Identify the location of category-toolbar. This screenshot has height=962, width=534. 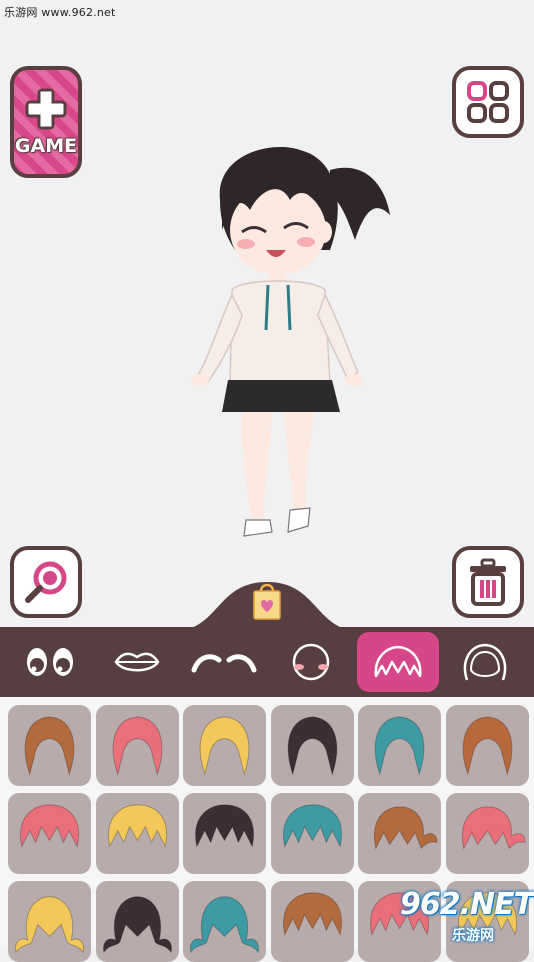
(267, 662).